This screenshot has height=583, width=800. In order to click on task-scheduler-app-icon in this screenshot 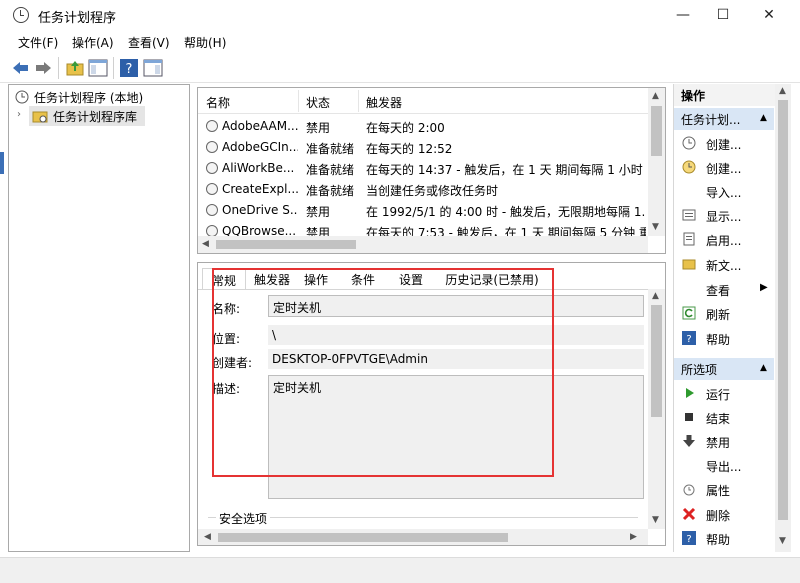, I will do `click(21, 15)`.